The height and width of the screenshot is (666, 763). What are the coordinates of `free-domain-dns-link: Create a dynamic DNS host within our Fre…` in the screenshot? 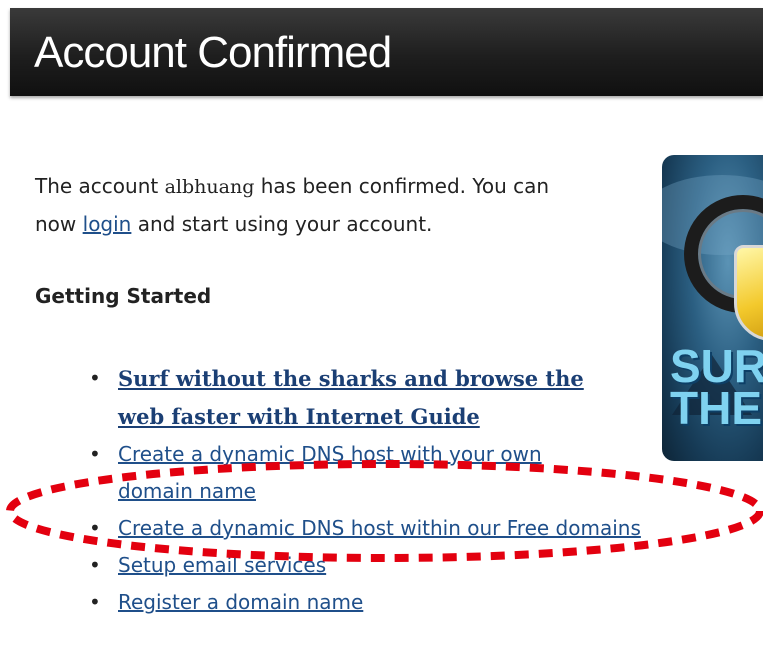 It's located at (379, 528).